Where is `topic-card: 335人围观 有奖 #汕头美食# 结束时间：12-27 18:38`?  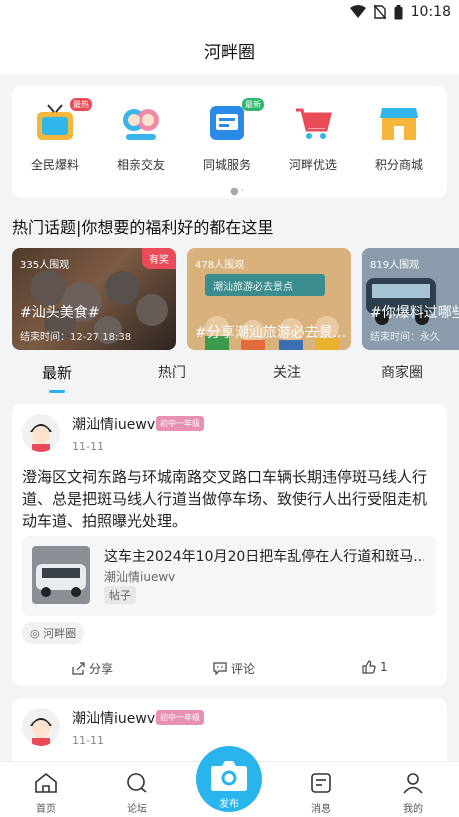
topic-card: 335人围观 有奖 #汕头美食# 结束时间：12-27 18:38 is located at coordinates (94, 299).